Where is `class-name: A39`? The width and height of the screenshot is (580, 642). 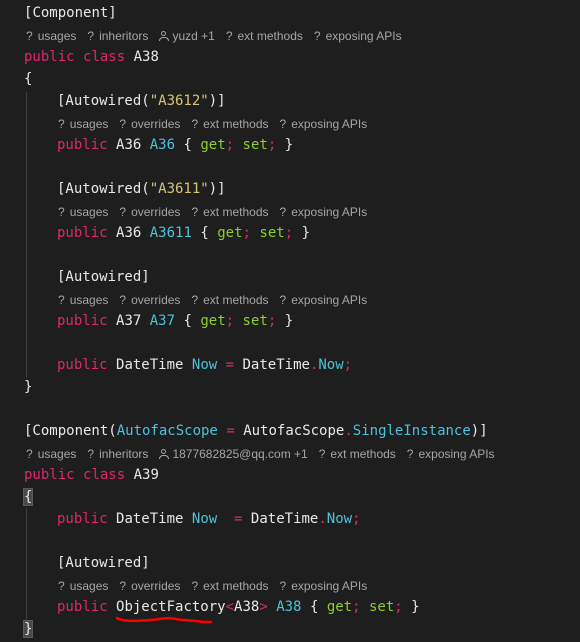
class-name: A39 is located at coordinates (146, 475).